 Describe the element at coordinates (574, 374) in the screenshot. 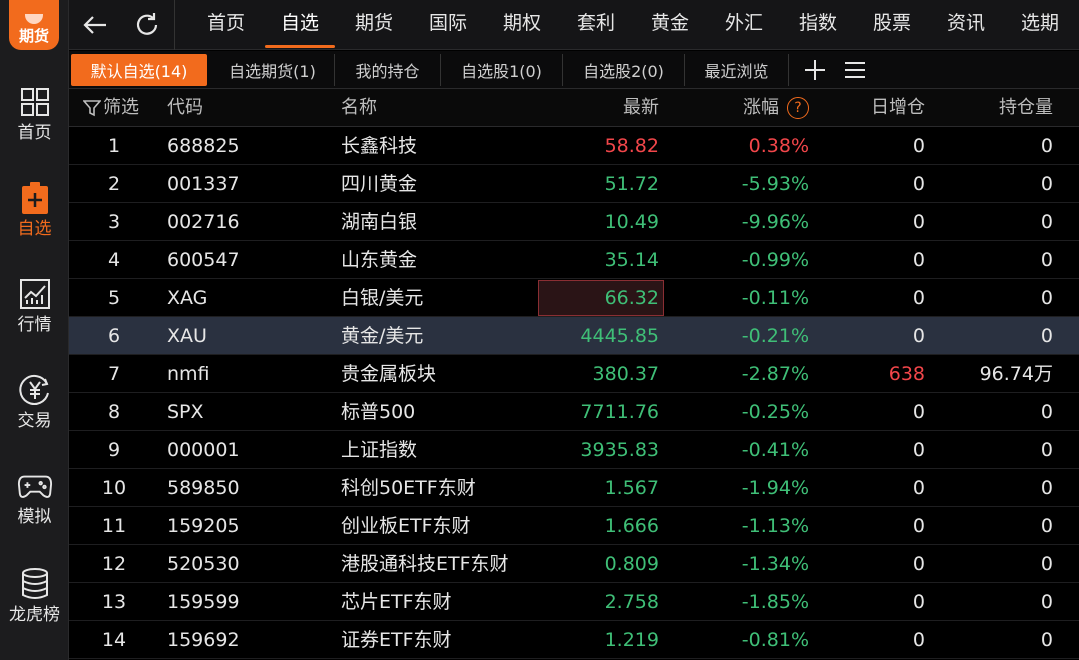

I see `table-row: 7 nmfi 贵金属板块 380.37 -2.87% 638 96.74万` at that location.